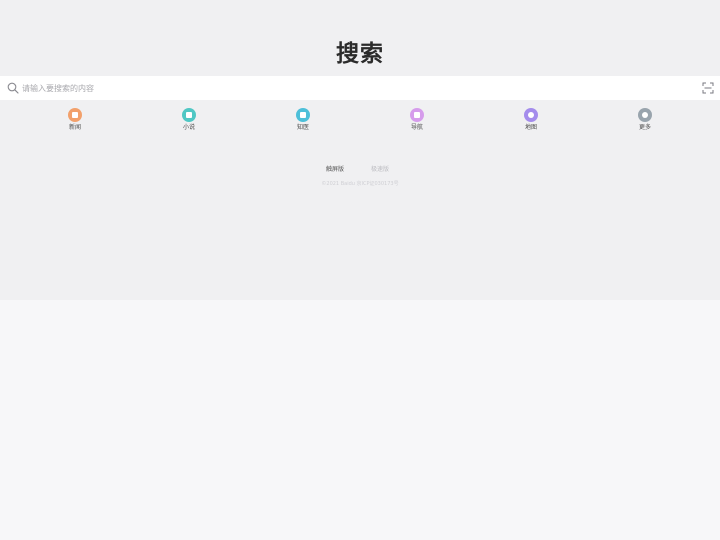  I want to click on more-icon, so click(645, 115).